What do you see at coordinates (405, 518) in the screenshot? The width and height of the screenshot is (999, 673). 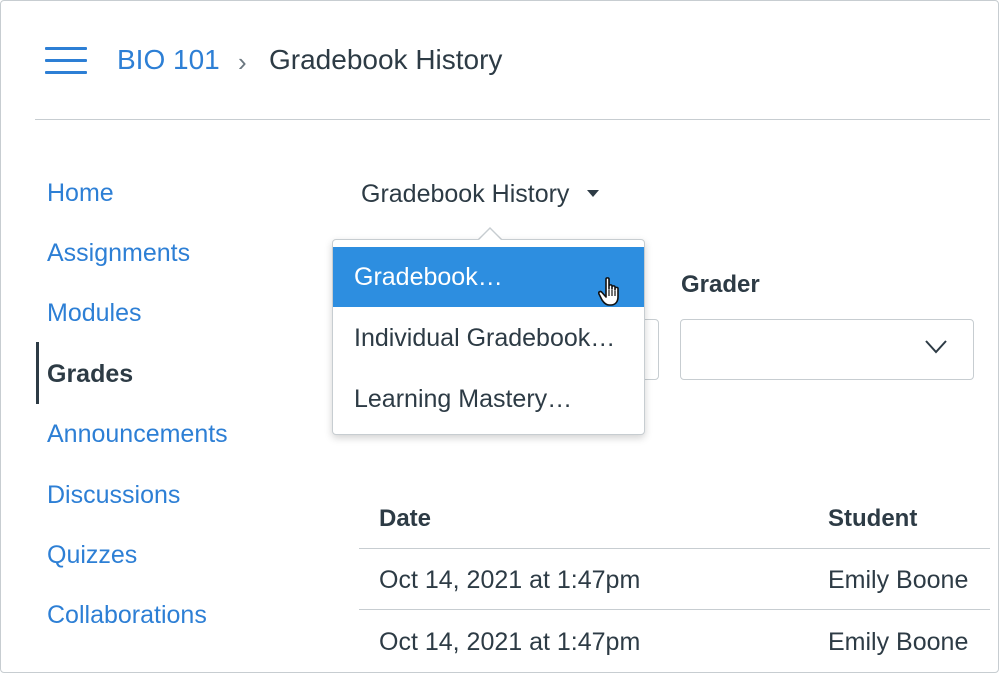 I see `column-header-date: Date` at bounding box center [405, 518].